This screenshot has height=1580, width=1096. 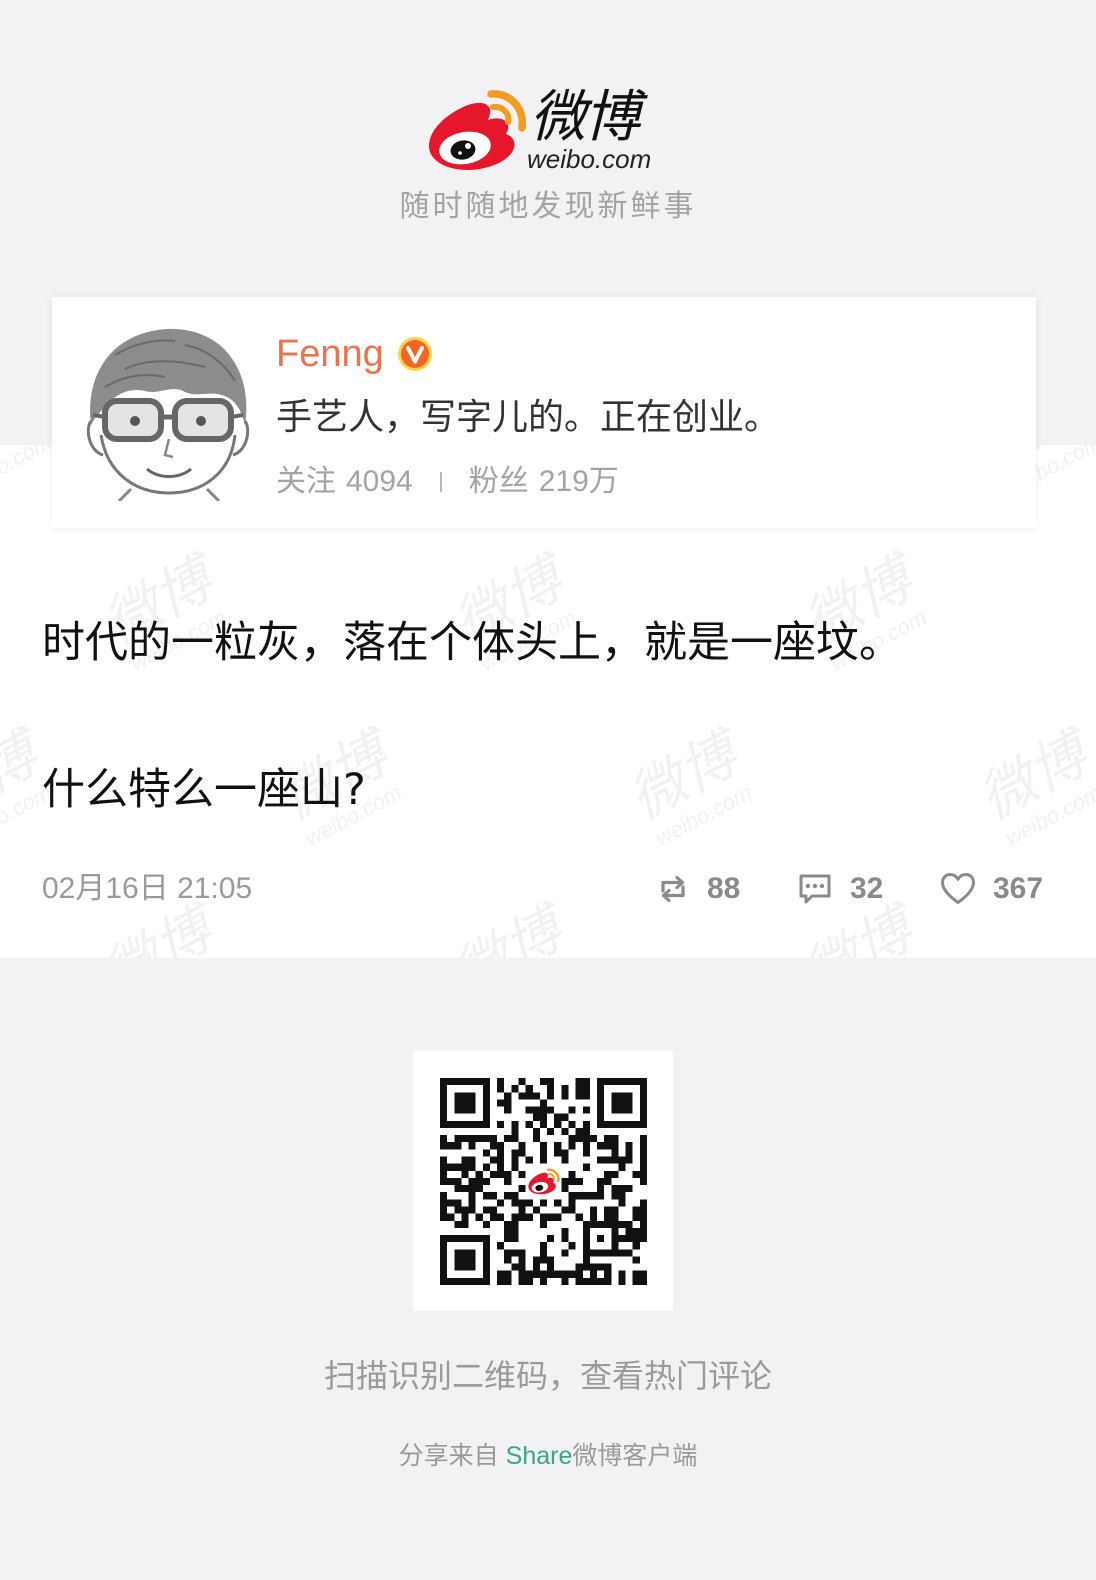 I want to click on user-name-row: Fenng, so click(x=354, y=354).